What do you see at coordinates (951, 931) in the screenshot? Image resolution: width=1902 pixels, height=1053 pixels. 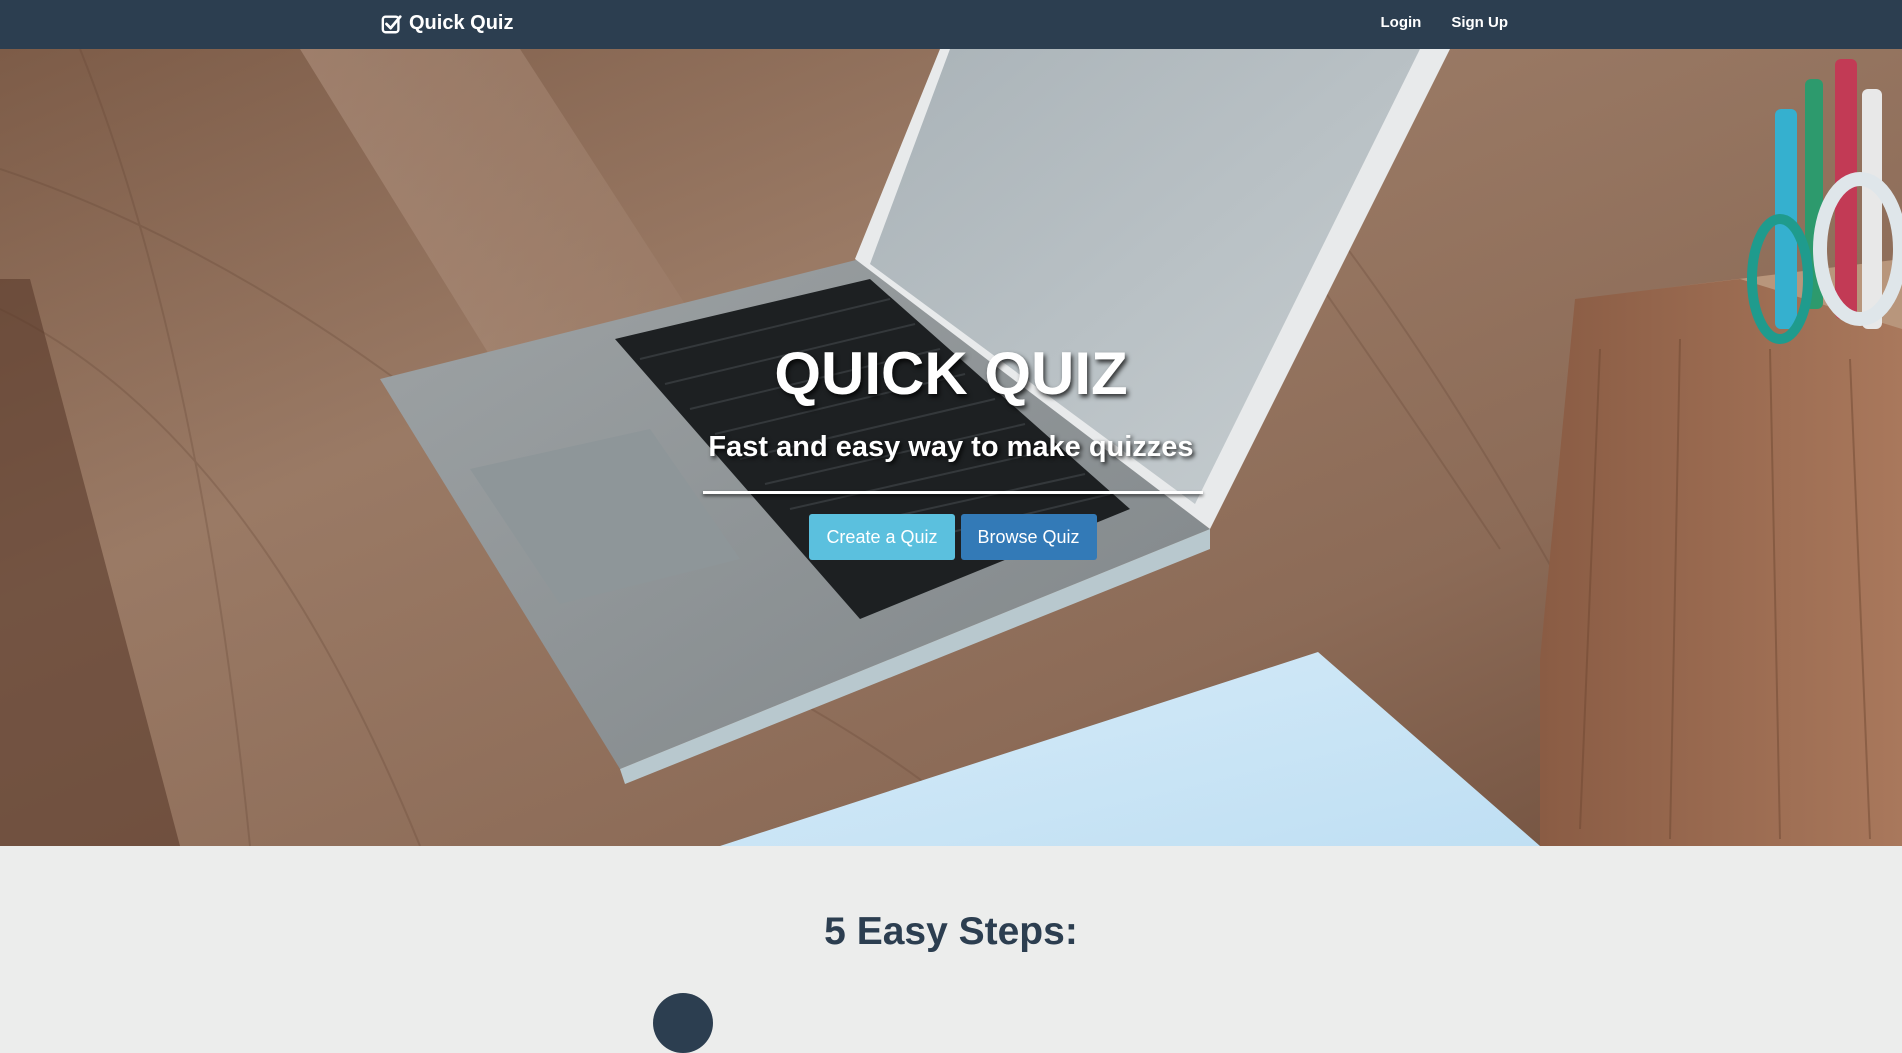 I see `steps-title: 5 Easy Steps:` at bounding box center [951, 931].